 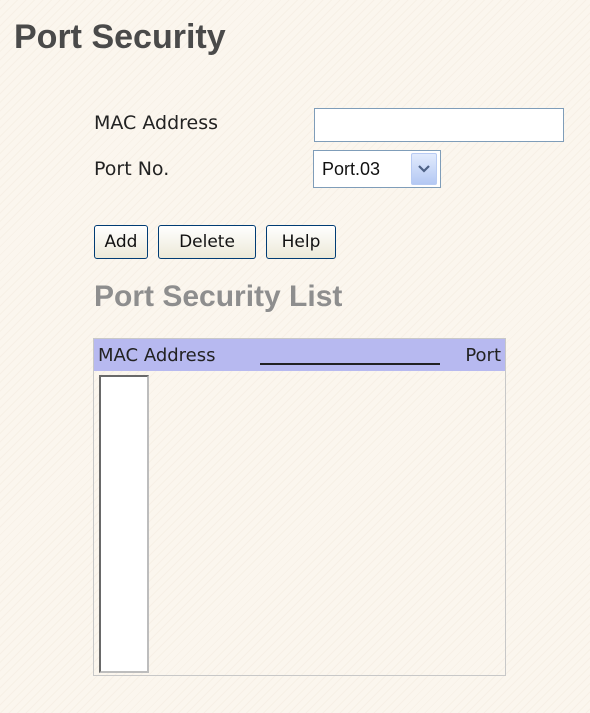 I want to click on list-header: MAC Address Port, so click(x=299, y=355).